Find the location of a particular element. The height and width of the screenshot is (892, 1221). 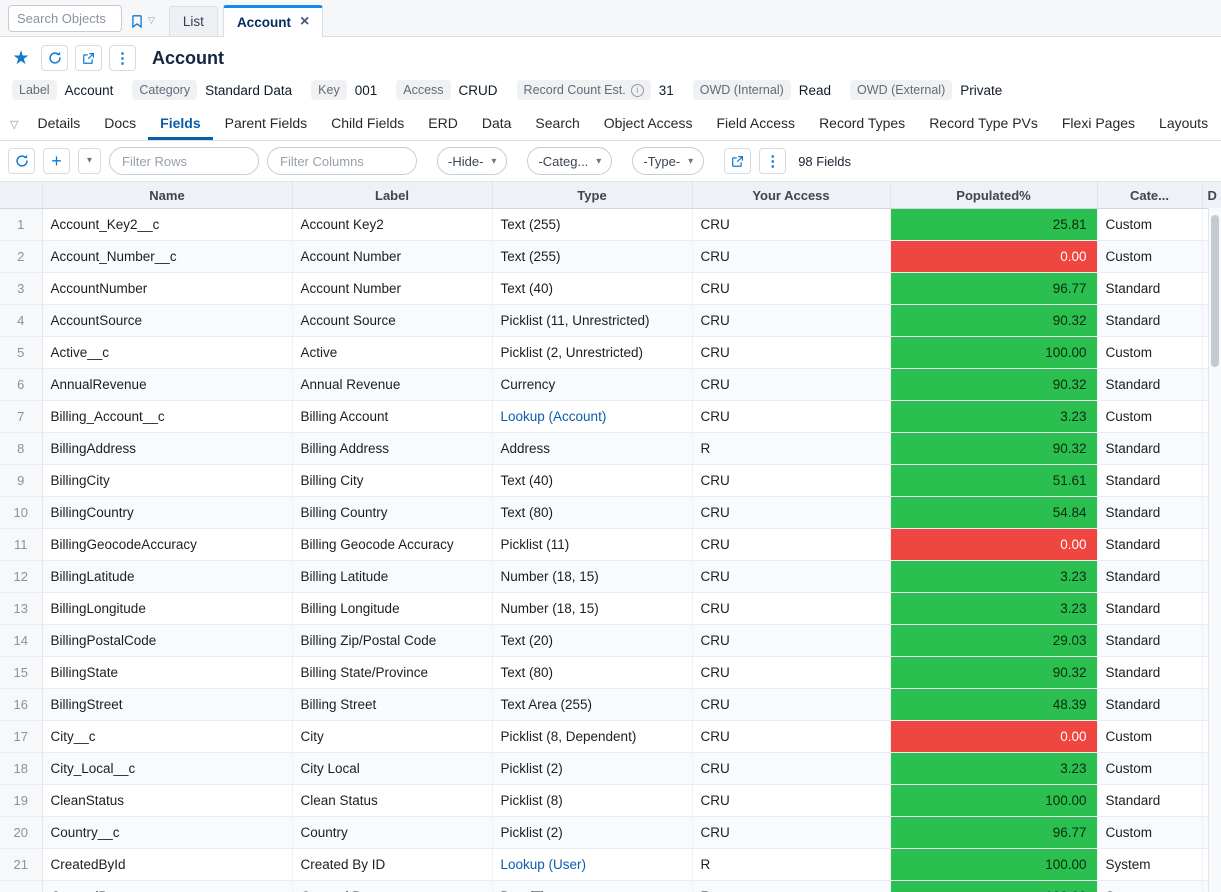

populated-percent-cell: 3.23 is located at coordinates (994, 608).